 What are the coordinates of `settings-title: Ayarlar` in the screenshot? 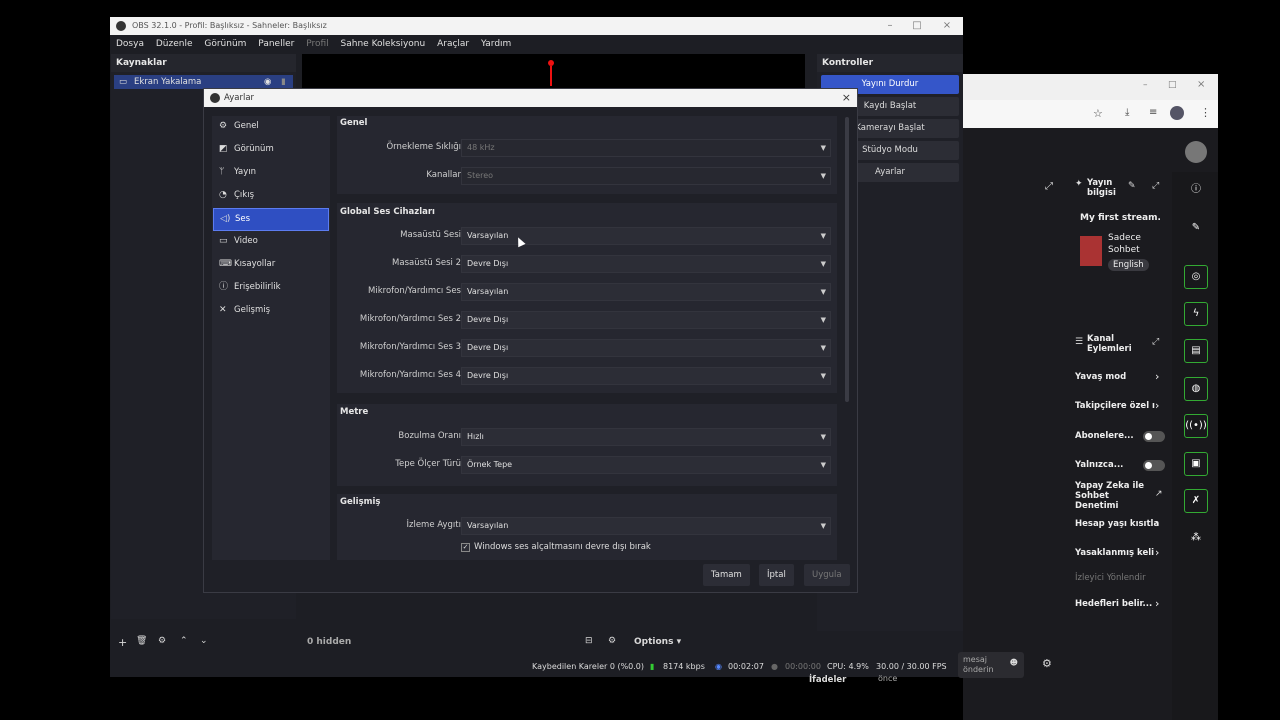 It's located at (239, 98).